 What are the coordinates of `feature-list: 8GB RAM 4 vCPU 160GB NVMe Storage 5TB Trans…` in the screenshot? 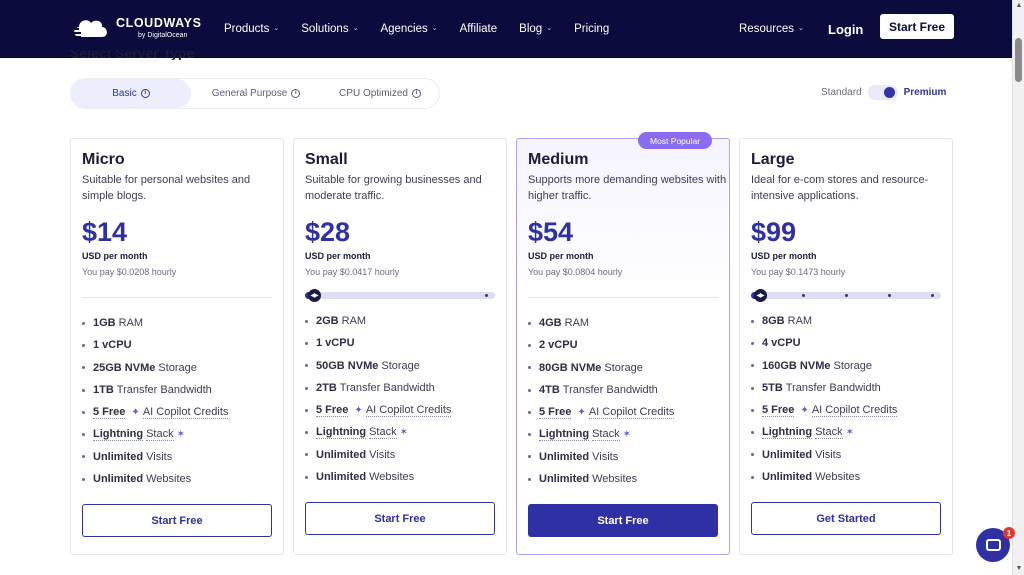 It's located at (824, 399).